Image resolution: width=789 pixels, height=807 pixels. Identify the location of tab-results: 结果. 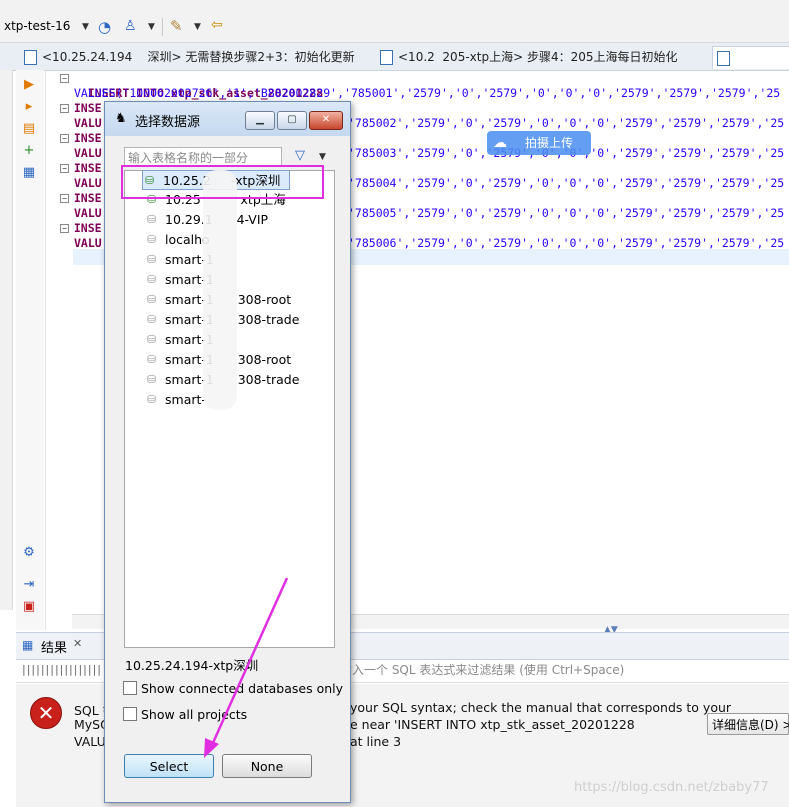
(54, 646).